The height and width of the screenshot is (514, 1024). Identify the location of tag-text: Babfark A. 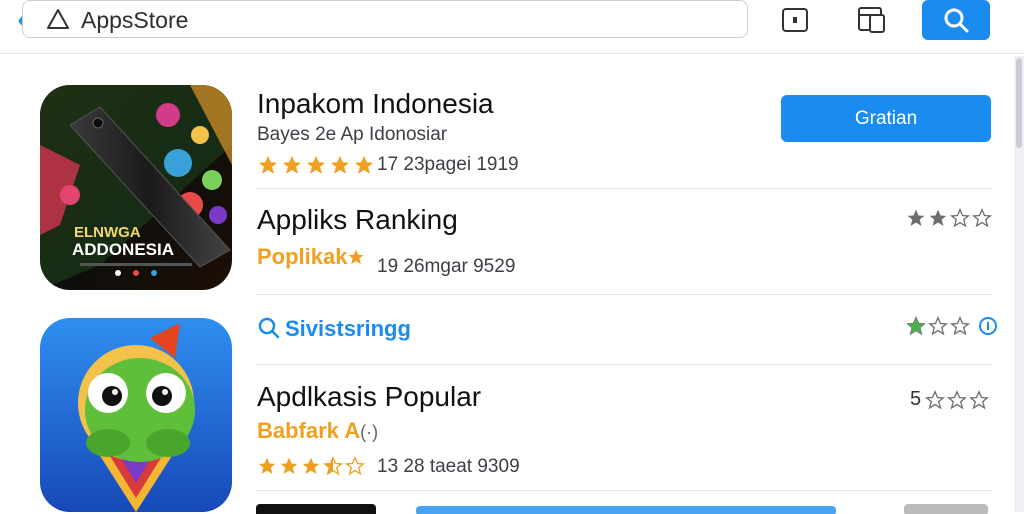
(309, 430).